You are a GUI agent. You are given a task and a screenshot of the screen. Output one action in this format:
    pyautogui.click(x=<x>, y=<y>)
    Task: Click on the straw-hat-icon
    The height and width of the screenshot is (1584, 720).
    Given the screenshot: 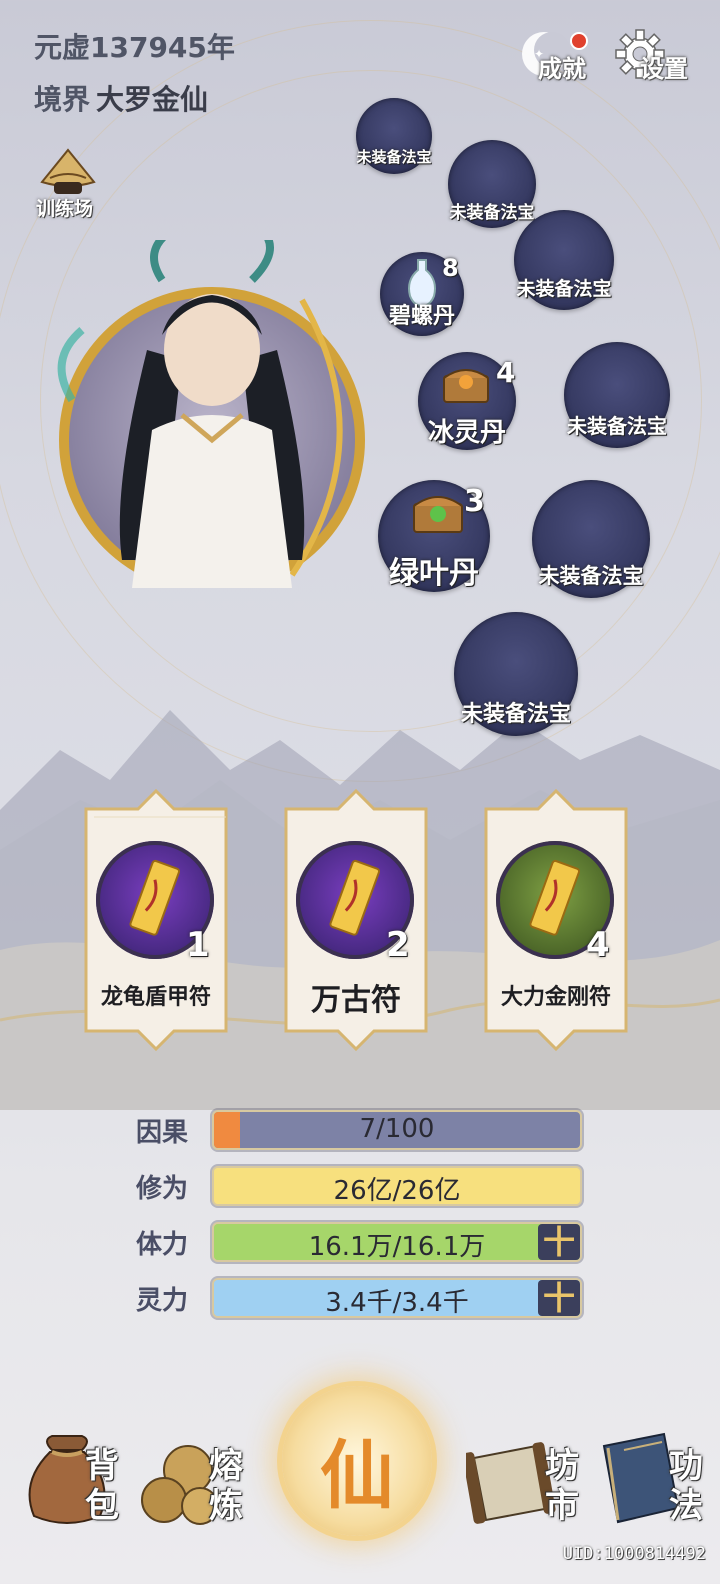 What is the action you would take?
    pyautogui.click(x=68, y=171)
    